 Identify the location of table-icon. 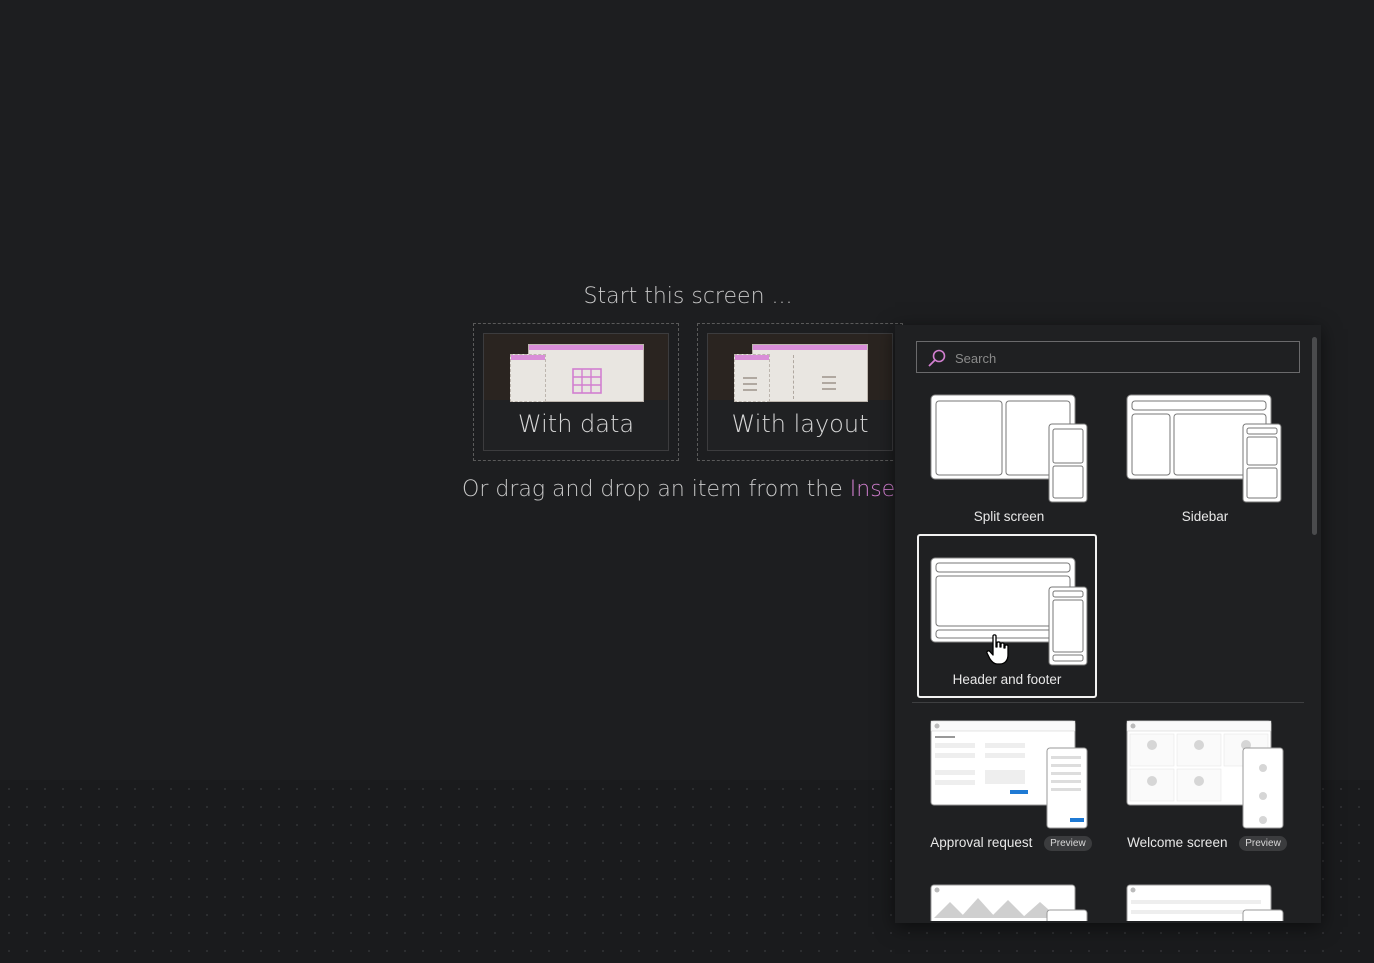
(587, 381).